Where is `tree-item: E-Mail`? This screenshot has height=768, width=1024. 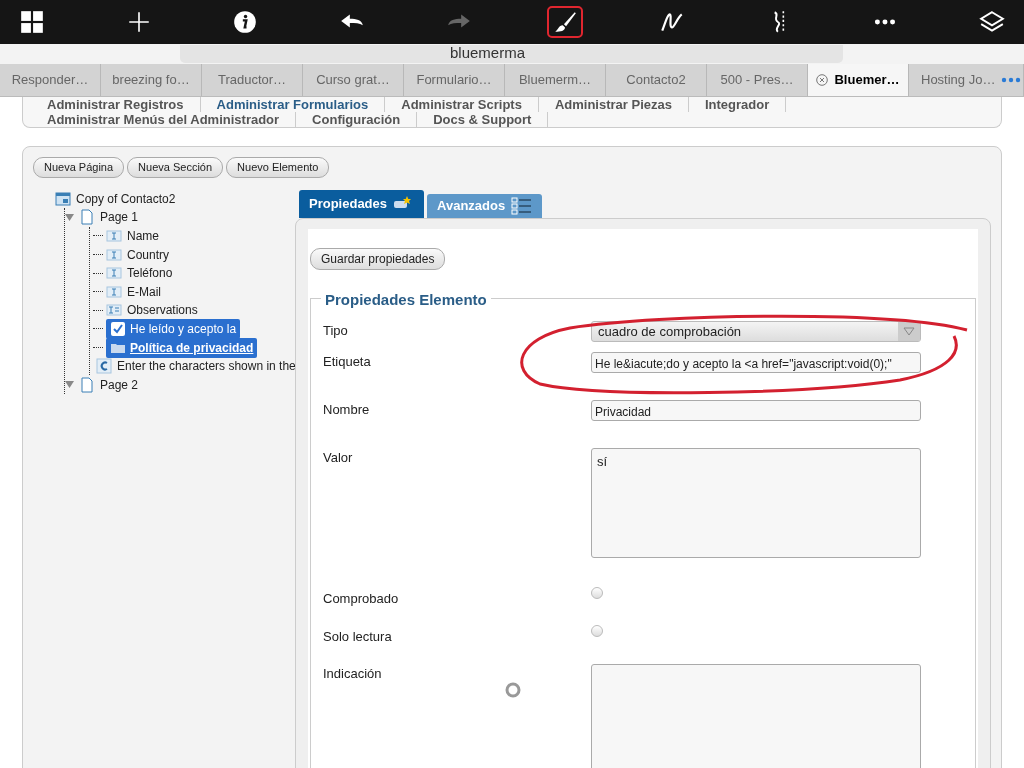 tree-item: E-Mail is located at coordinates (144, 291).